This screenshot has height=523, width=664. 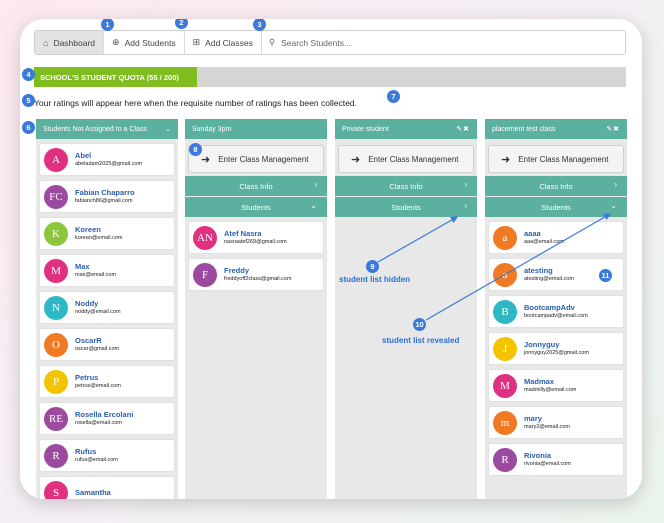 I want to click on student-name: Freddy, so click(x=258, y=270).